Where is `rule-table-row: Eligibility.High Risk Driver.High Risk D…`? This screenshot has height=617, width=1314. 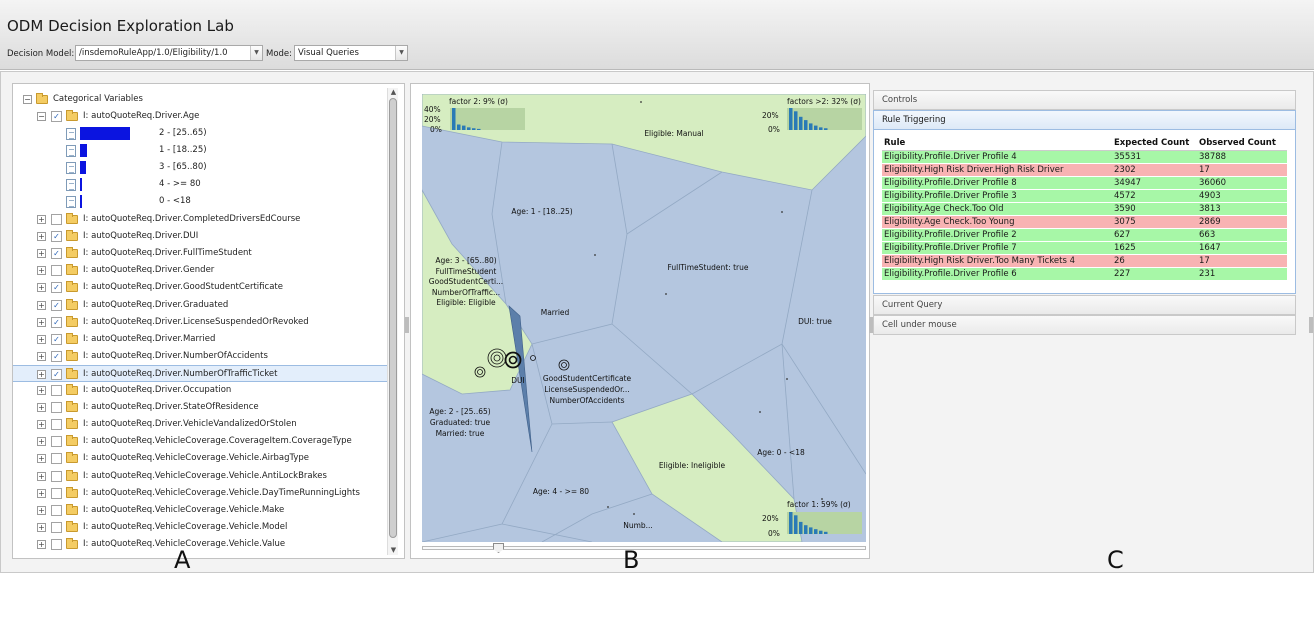
rule-table-row: Eligibility.High Risk Driver.High Risk D… is located at coordinates (1084, 170).